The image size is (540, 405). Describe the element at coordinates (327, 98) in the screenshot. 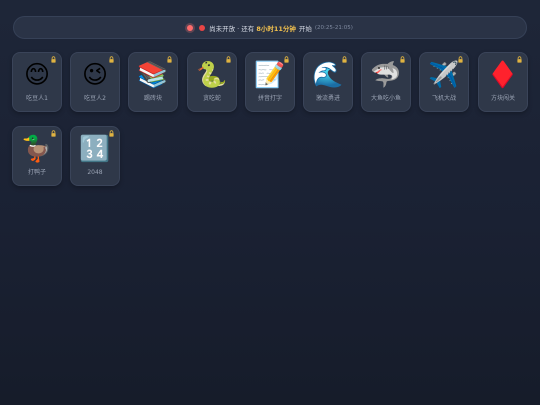

I see `game-label: 激流勇进` at that location.